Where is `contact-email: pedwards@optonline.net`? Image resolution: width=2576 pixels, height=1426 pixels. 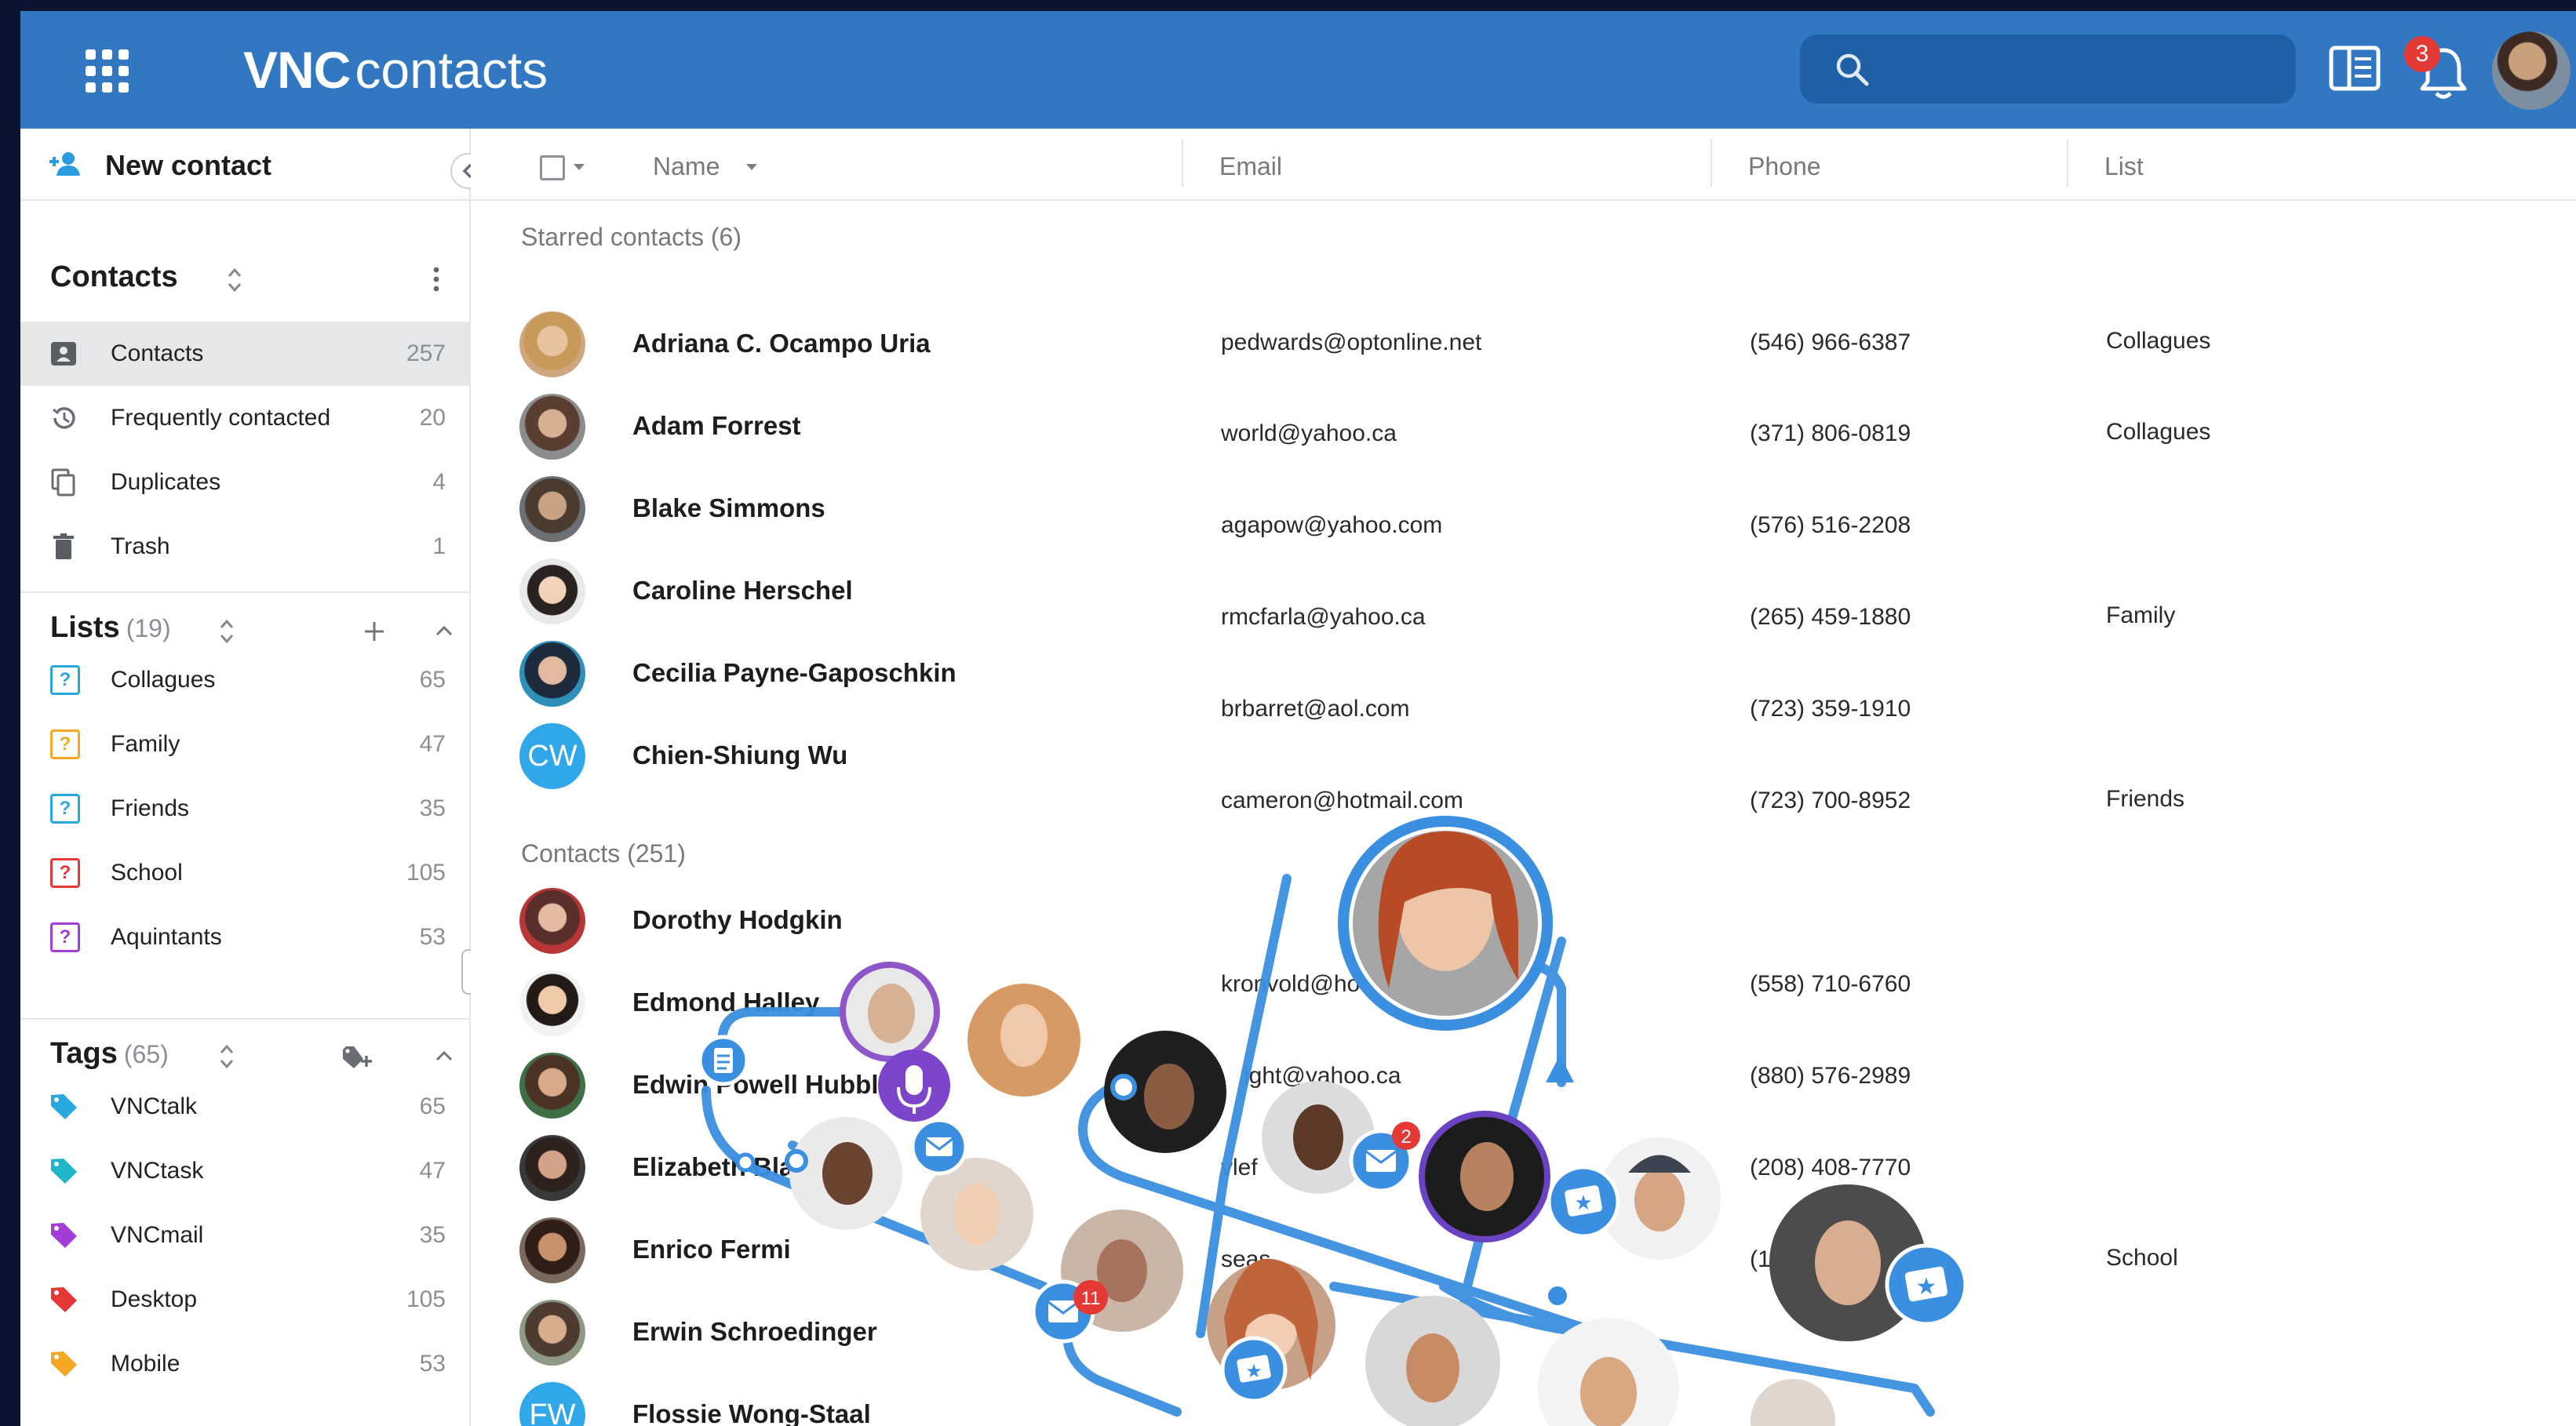
contact-email: pedwards@optonline.net is located at coordinates (1351, 343).